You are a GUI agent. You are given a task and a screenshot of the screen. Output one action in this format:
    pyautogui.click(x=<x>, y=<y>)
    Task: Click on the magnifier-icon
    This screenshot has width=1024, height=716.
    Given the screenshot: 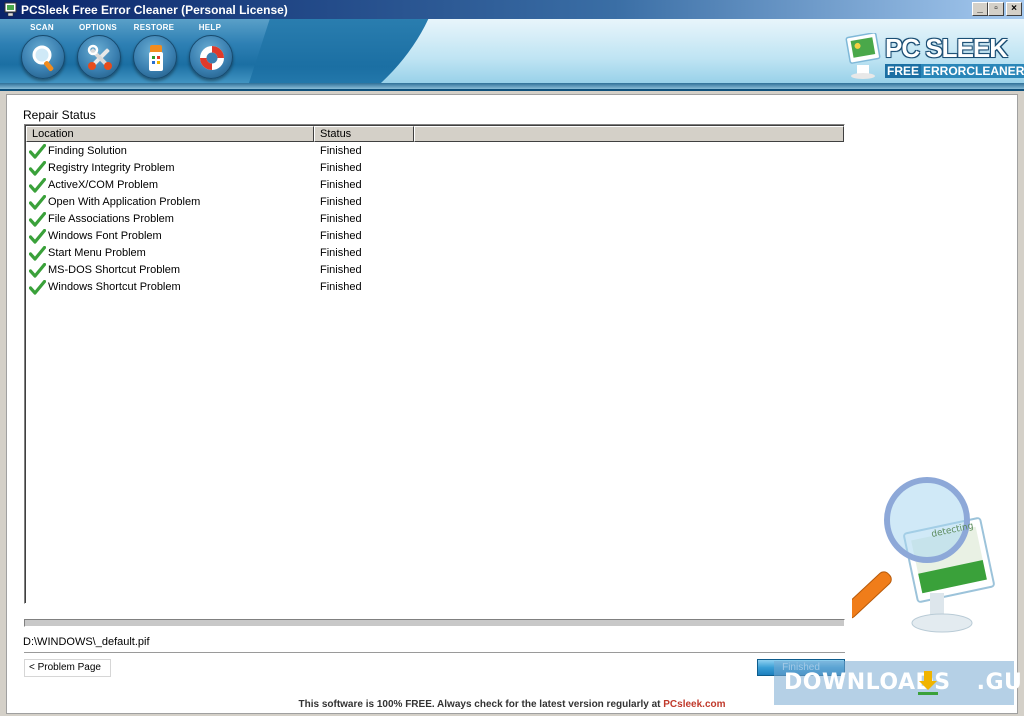 What is the action you would take?
    pyautogui.click(x=43, y=58)
    